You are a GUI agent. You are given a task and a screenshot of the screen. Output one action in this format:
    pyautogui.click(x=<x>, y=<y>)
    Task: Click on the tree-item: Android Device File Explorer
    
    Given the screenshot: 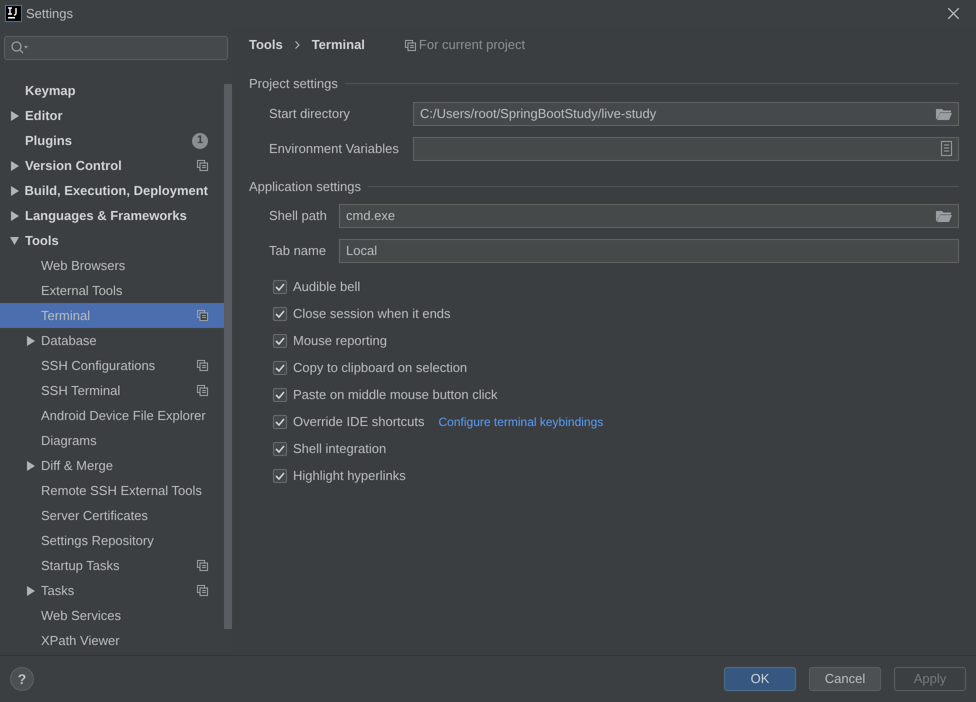 What is the action you would take?
    pyautogui.click(x=112, y=415)
    